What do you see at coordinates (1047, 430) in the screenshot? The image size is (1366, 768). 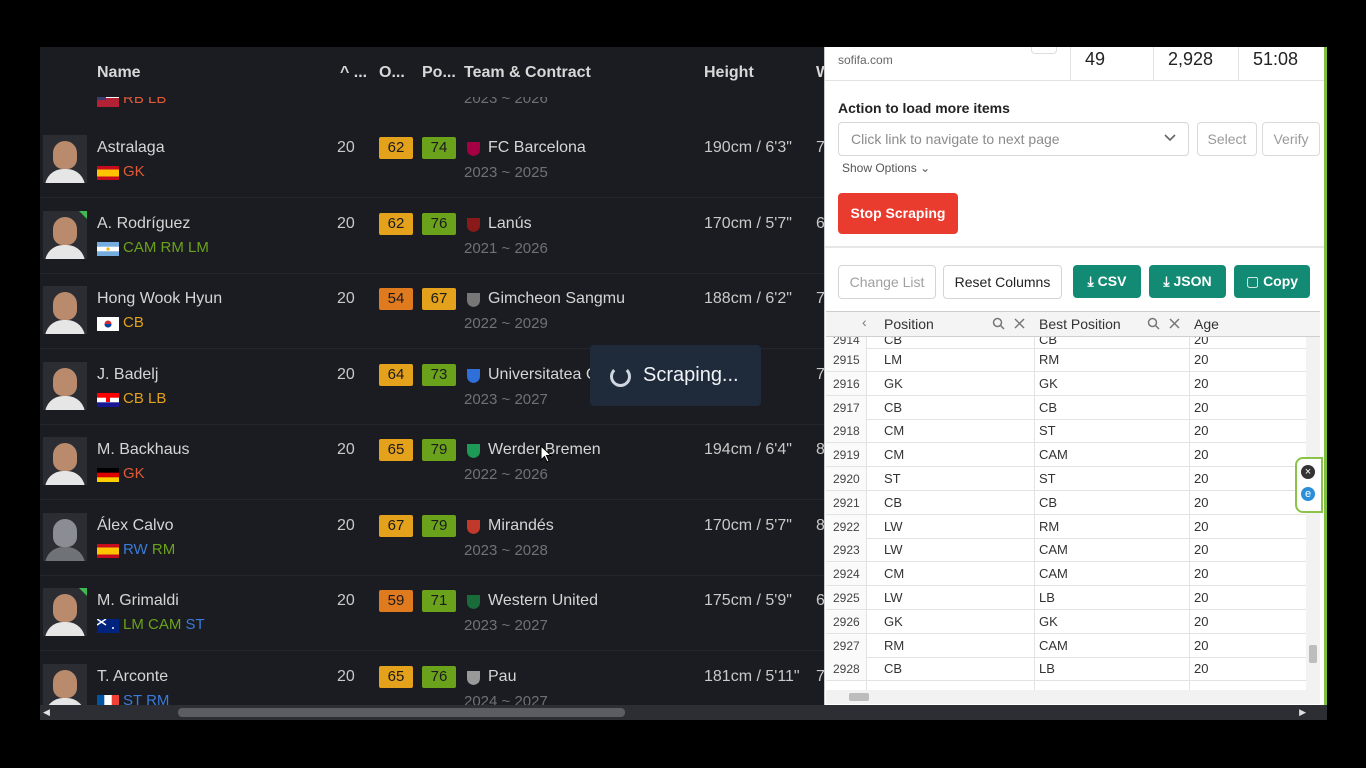 I see `cell-best-position: ST` at bounding box center [1047, 430].